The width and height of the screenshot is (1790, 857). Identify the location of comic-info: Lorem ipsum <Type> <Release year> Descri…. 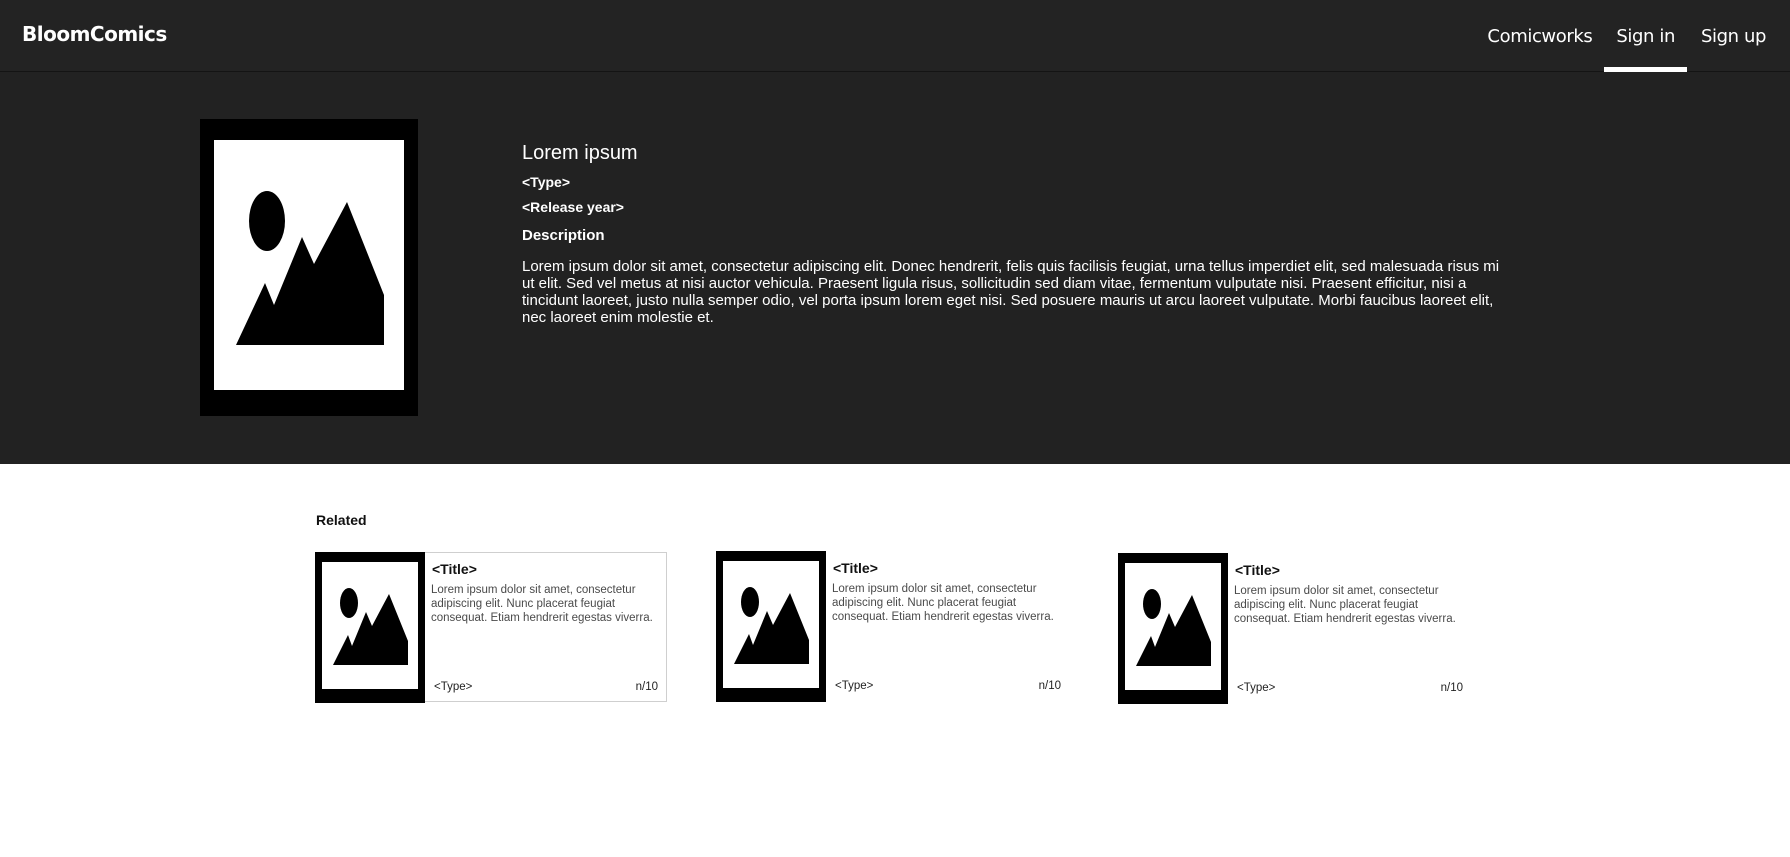
(1012, 234).